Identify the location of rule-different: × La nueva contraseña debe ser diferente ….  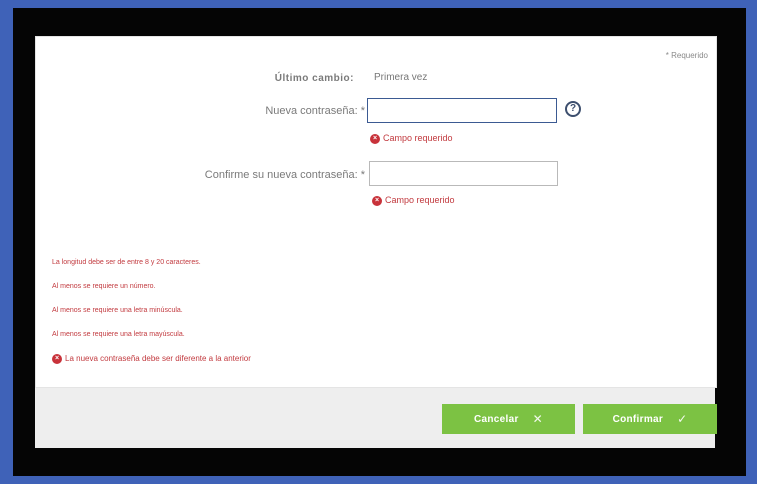
(151, 359).